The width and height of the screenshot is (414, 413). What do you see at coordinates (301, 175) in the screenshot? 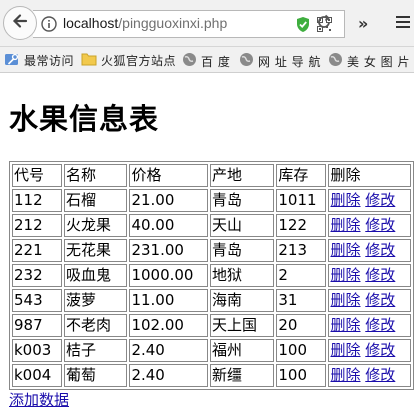
I see `header-stock: 库存` at bounding box center [301, 175].